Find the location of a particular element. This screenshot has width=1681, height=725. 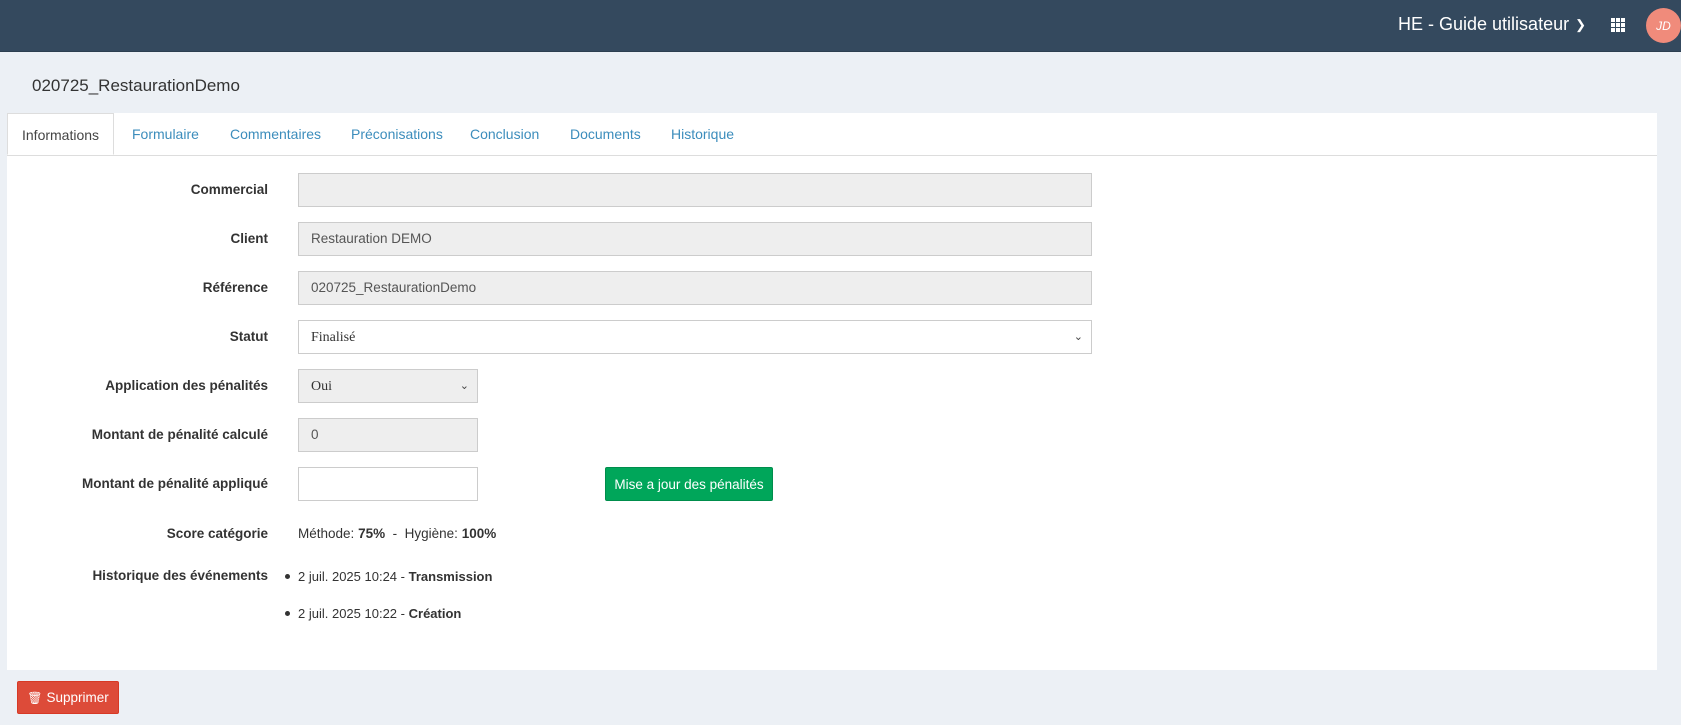

history-item: 2 juil. 2025 10:24 - Transmission is located at coordinates (388, 576).